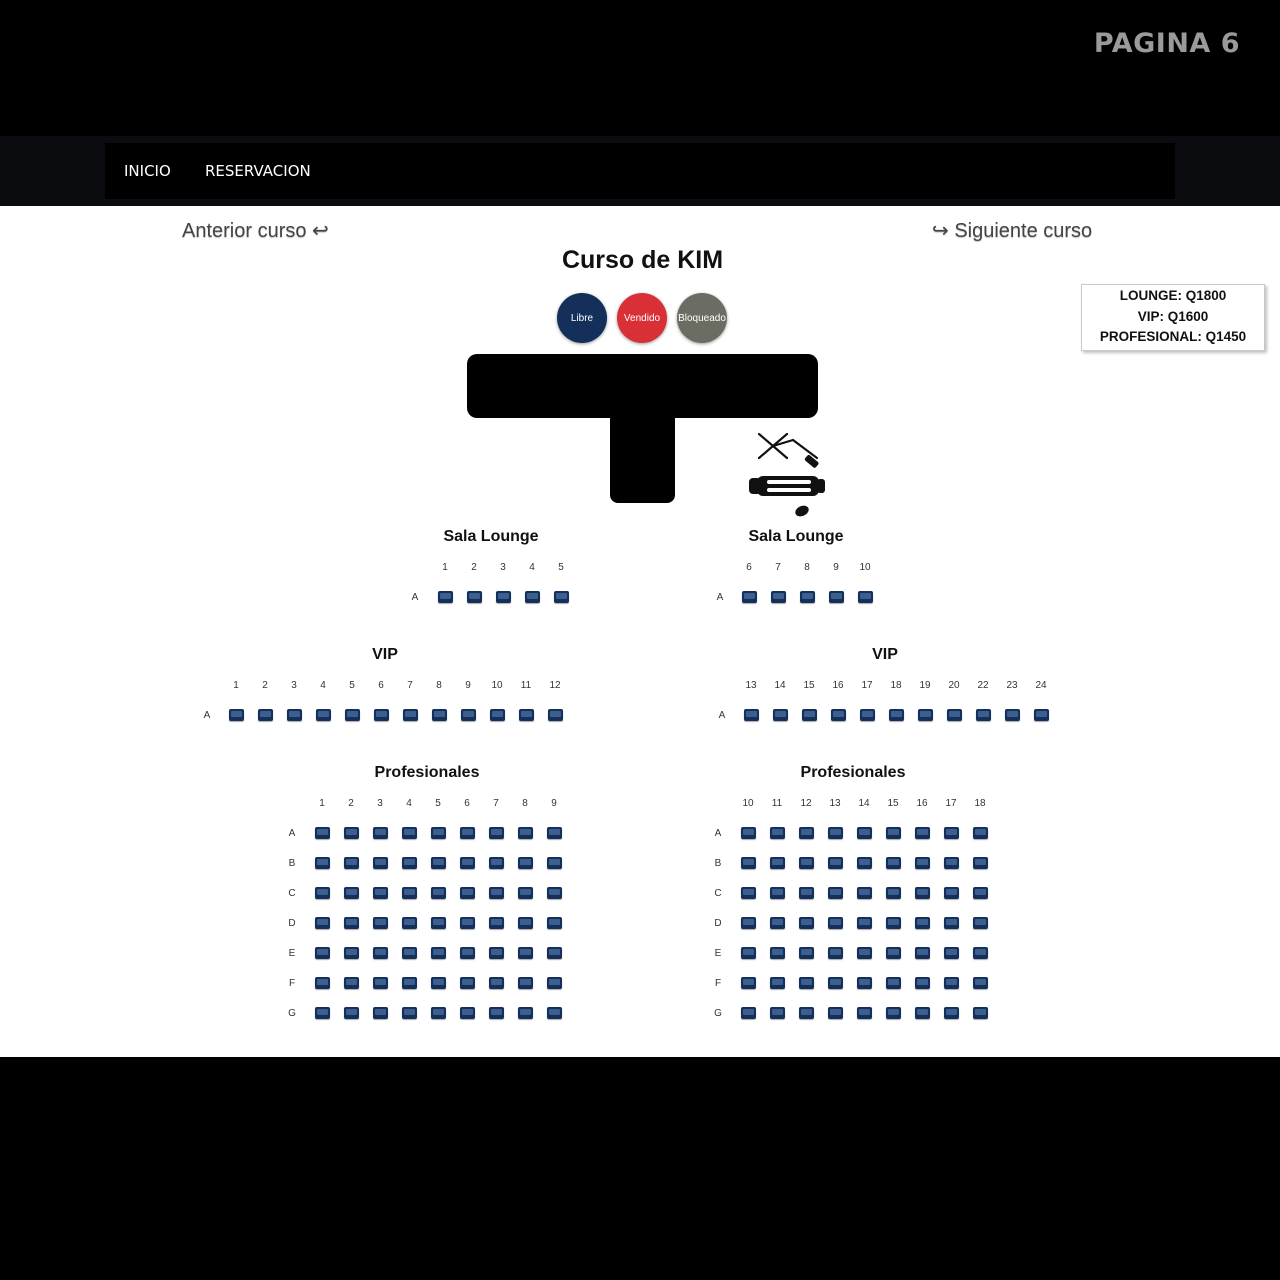  What do you see at coordinates (1012, 230) in the screenshot?
I see `next-course-link: ↪ Siguiente curso` at bounding box center [1012, 230].